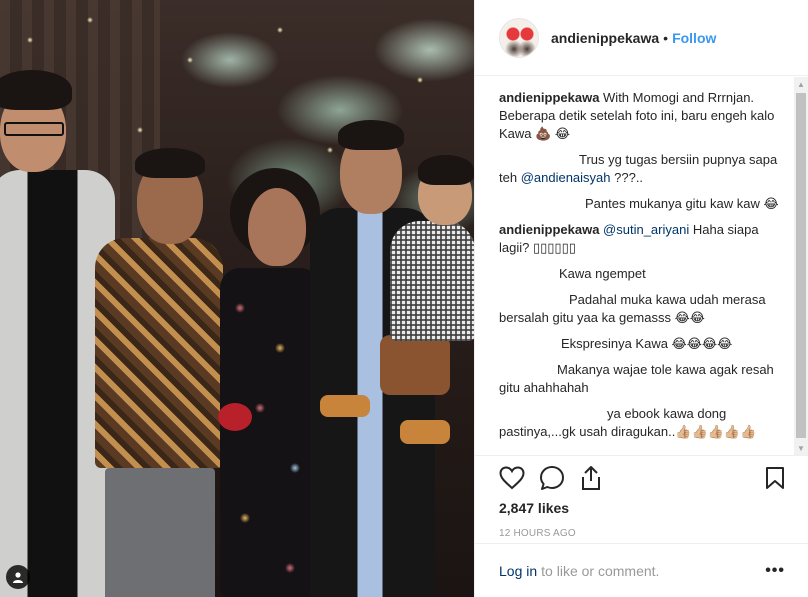  Describe the element at coordinates (599, 478) in the screenshot. I see `share-icon` at that location.